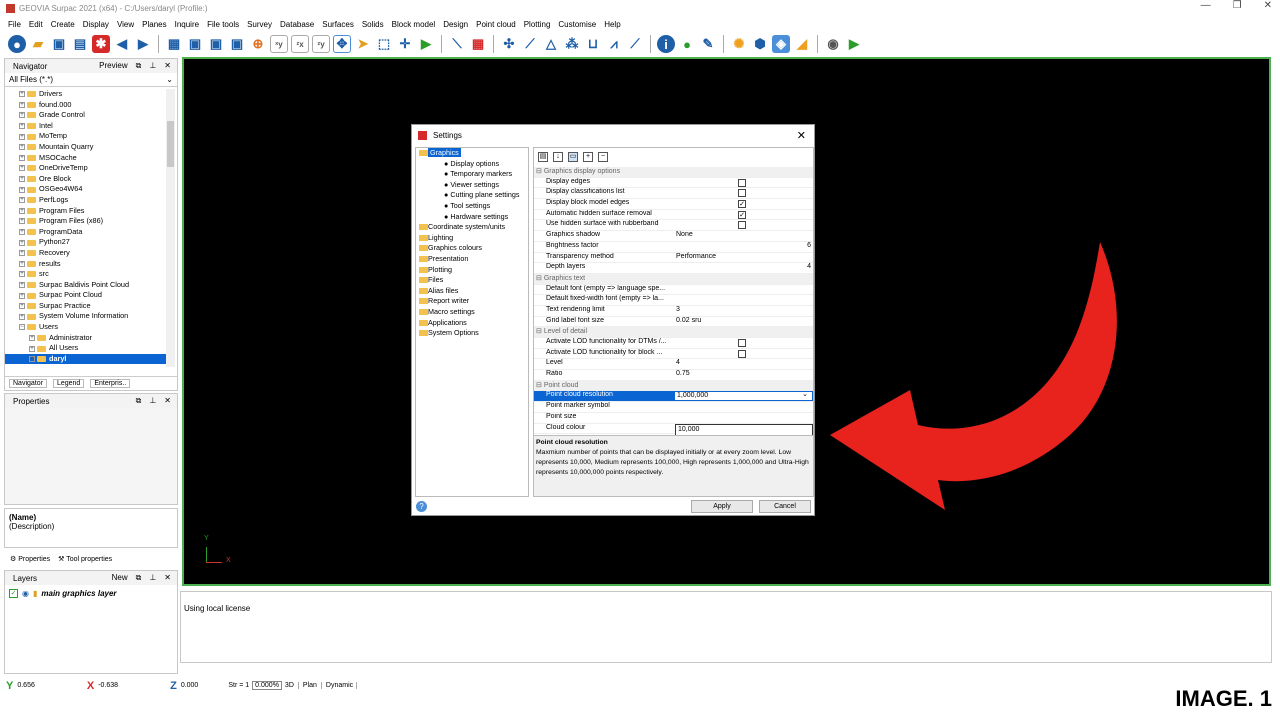 This screenshot has height=720, width=1280. I want to click on menu-item-view: View, so click(125, 24).